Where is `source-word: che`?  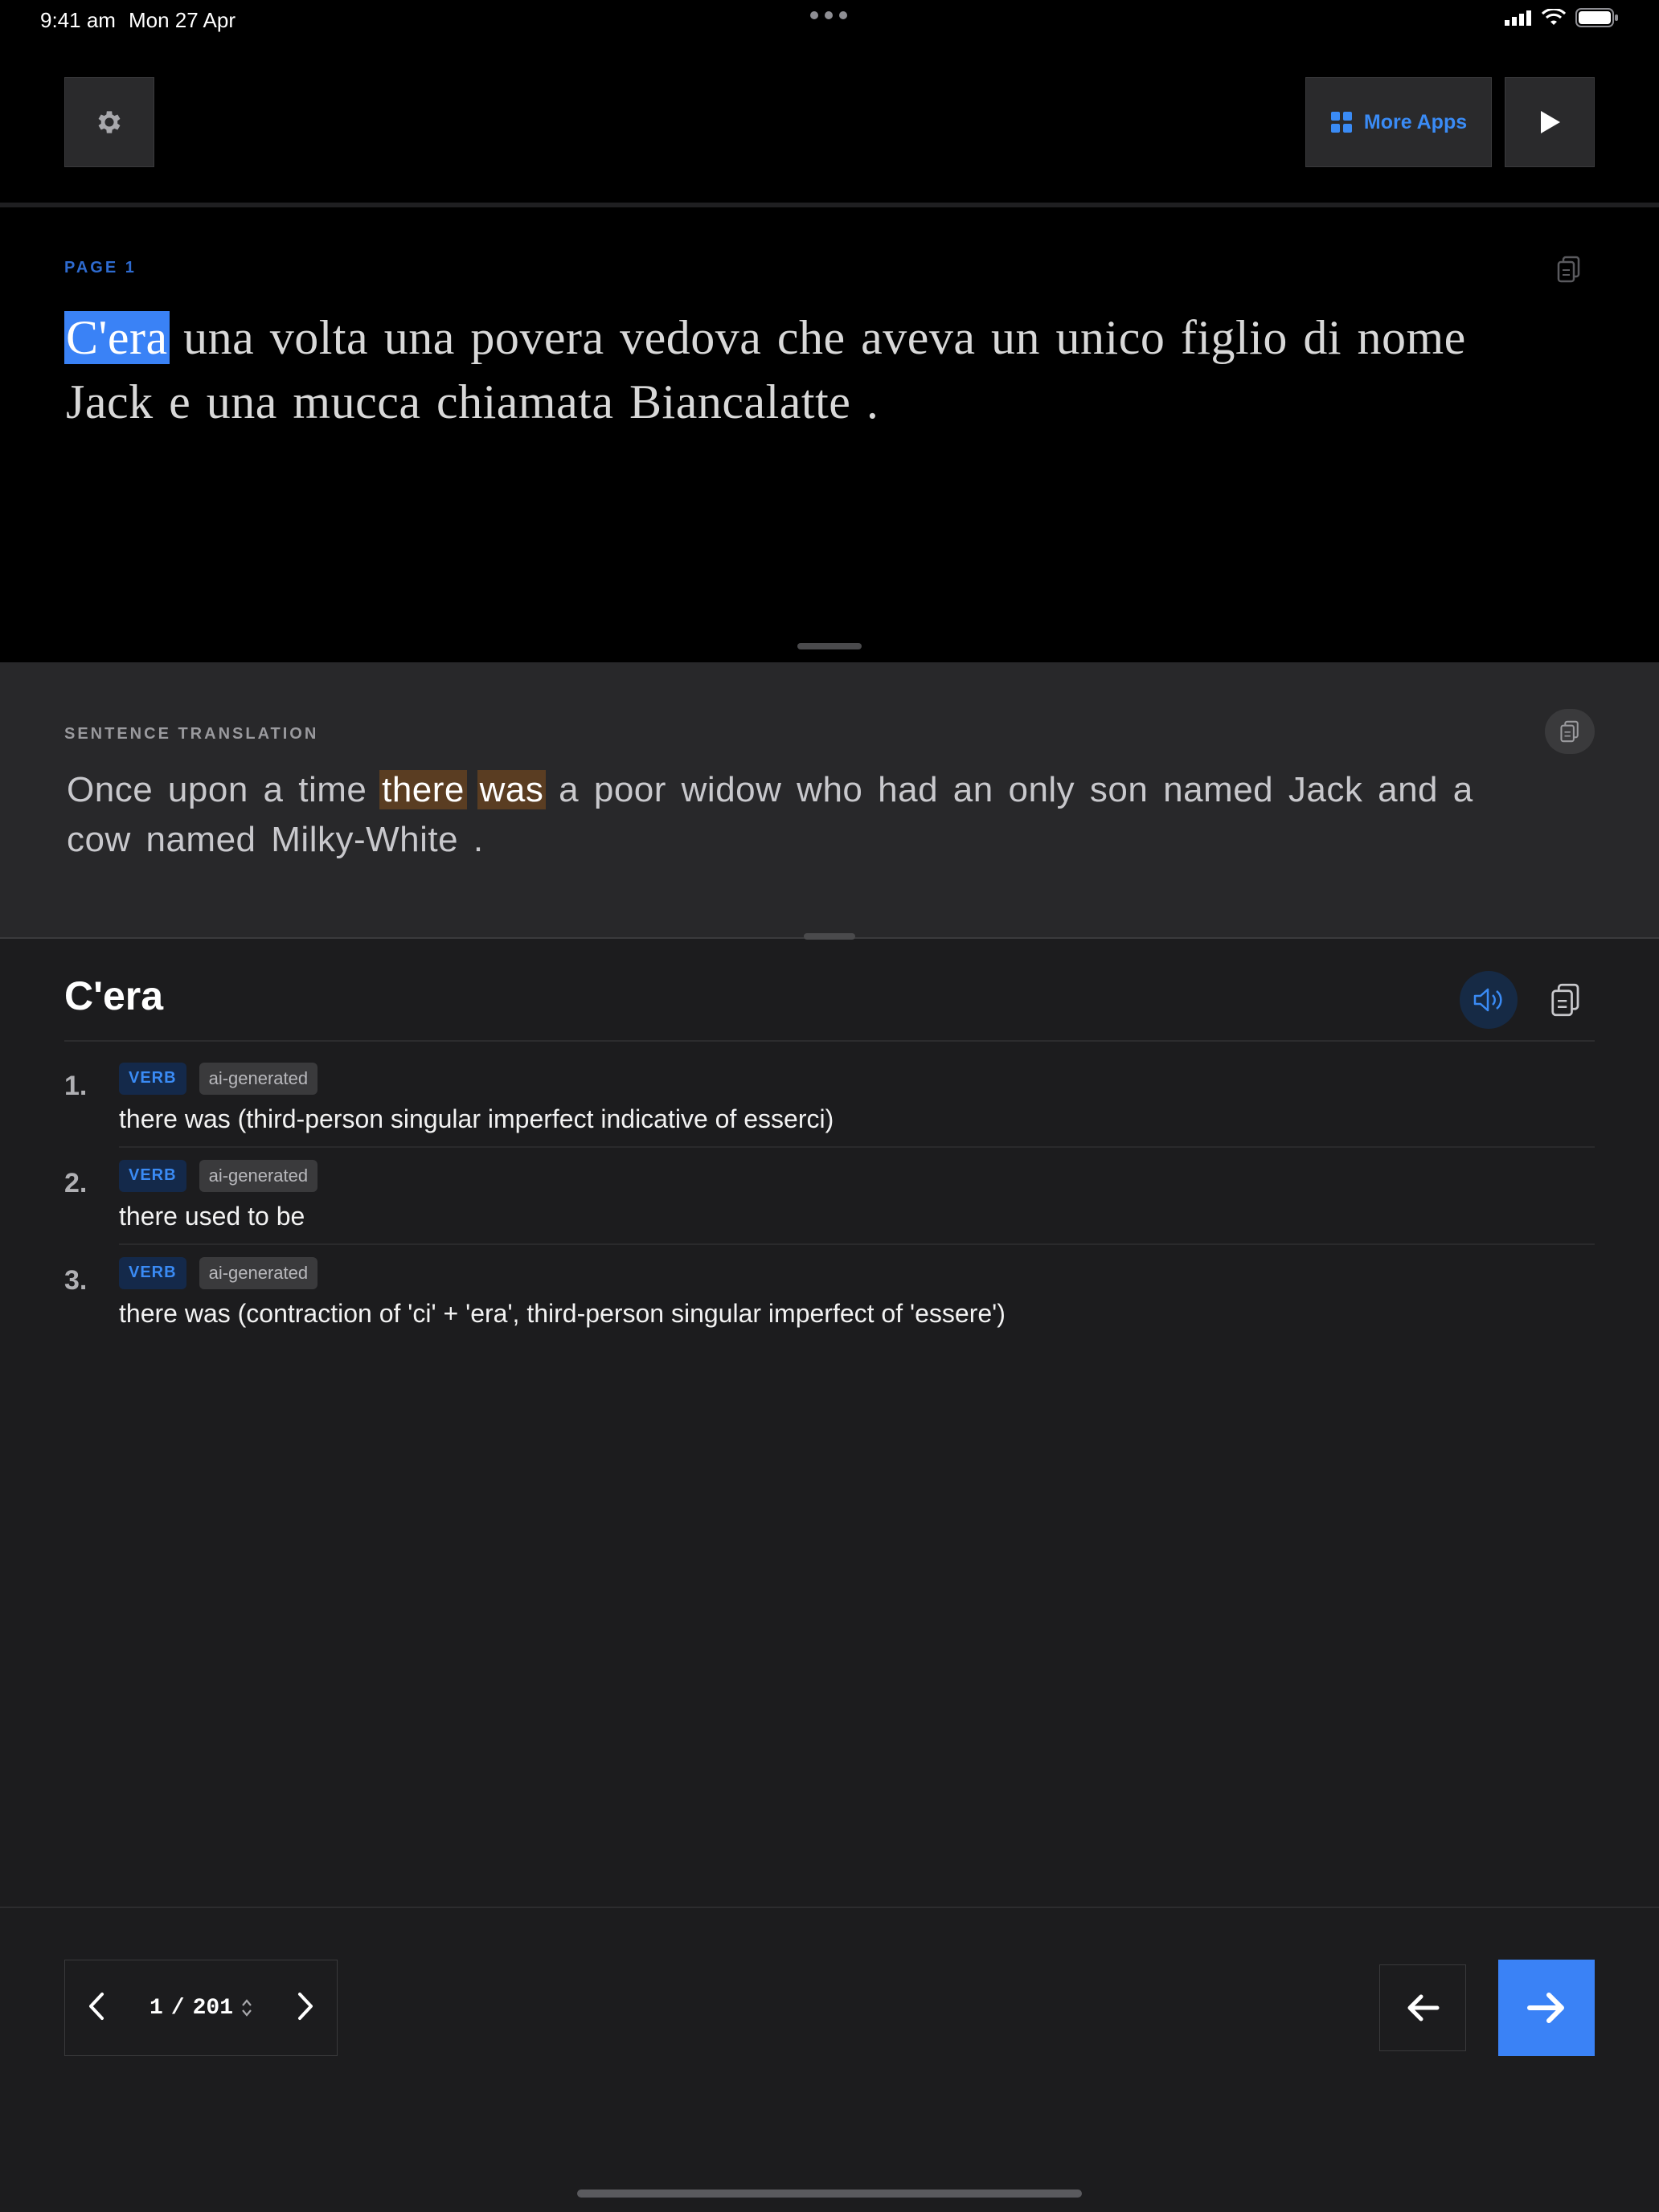 source-word: che is located at coordinates (811, 337).